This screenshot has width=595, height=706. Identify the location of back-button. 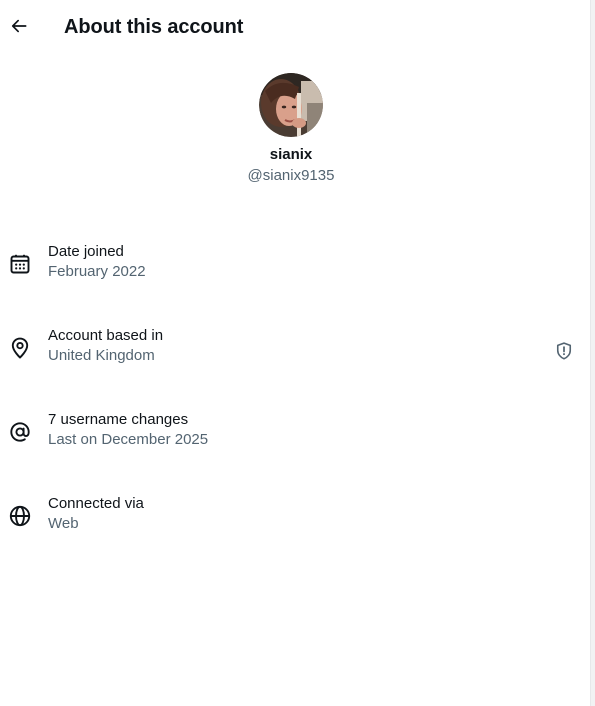
(19, 26).